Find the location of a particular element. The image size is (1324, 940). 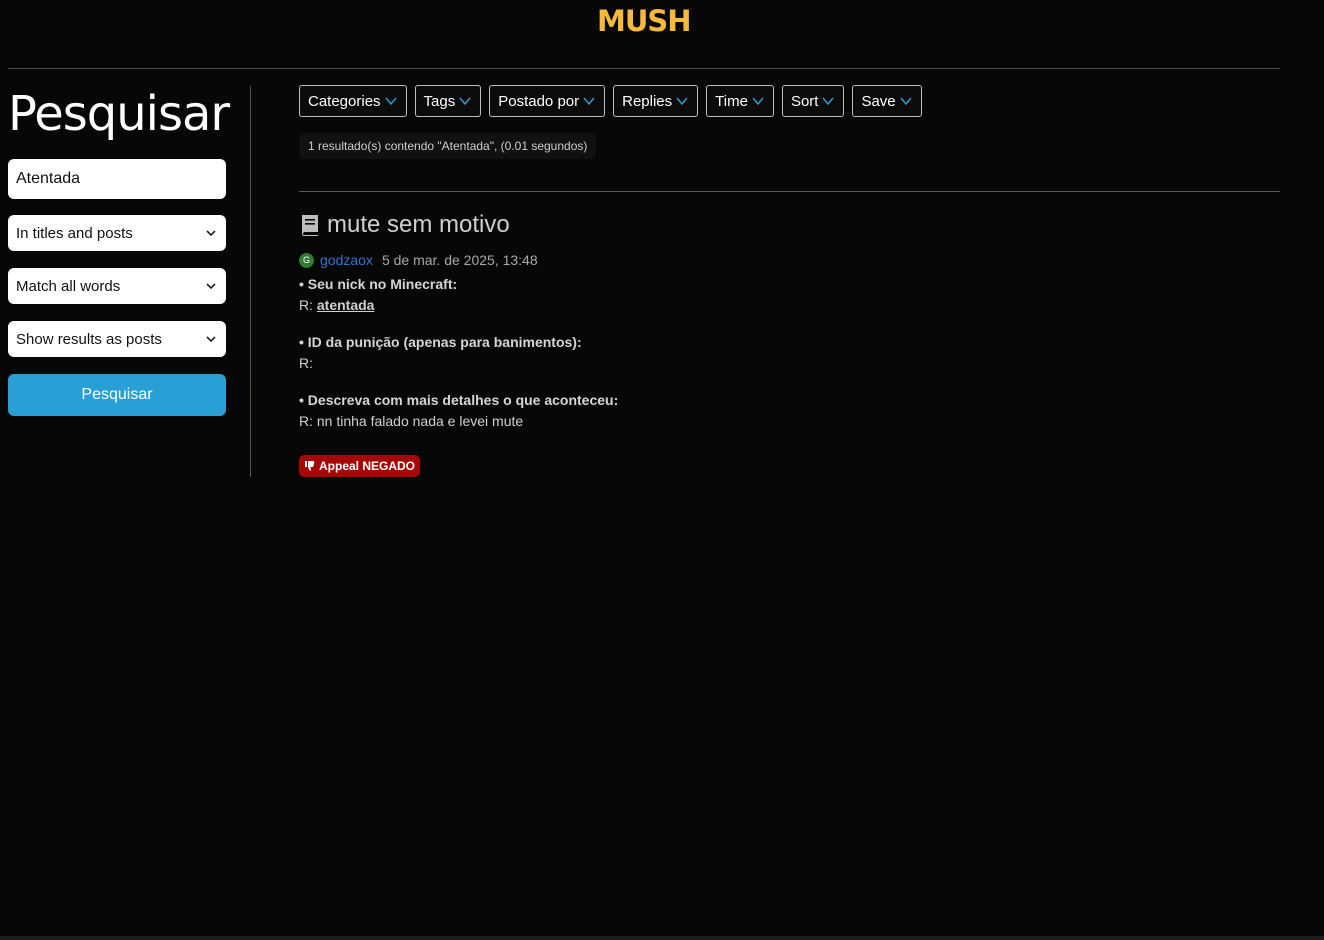

filter-label: Postado por is located at coordinates (539, 101).